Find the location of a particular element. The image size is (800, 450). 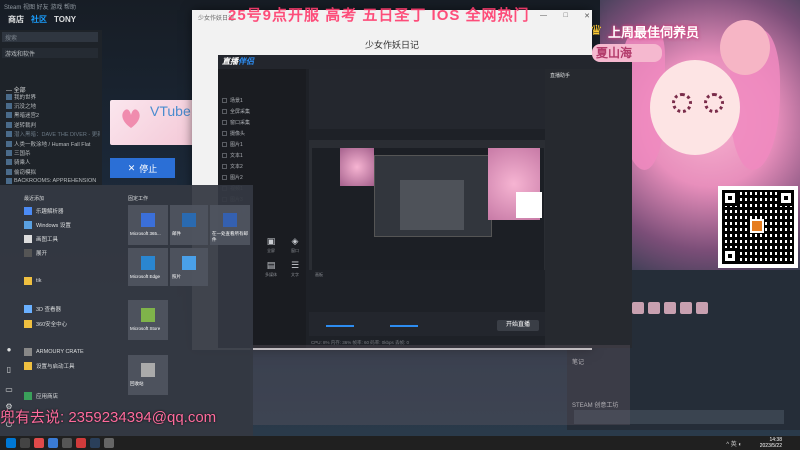

start-tile: 邮件 is located at coordinates (189, 225).